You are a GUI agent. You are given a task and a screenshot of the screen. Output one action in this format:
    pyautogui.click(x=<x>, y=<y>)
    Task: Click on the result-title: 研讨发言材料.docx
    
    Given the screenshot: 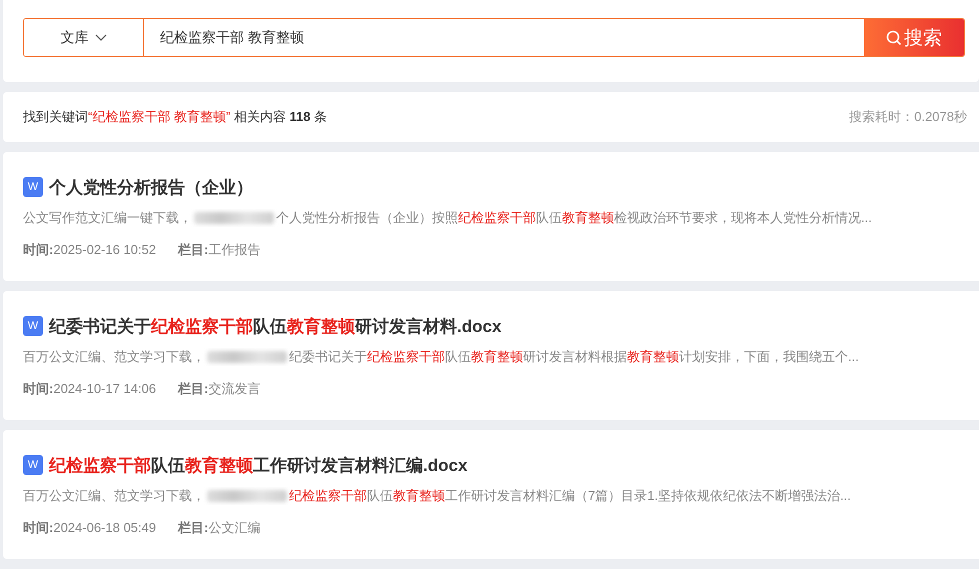 What is the action you would take?
    pyautogui.click(x=428, y=326)
    